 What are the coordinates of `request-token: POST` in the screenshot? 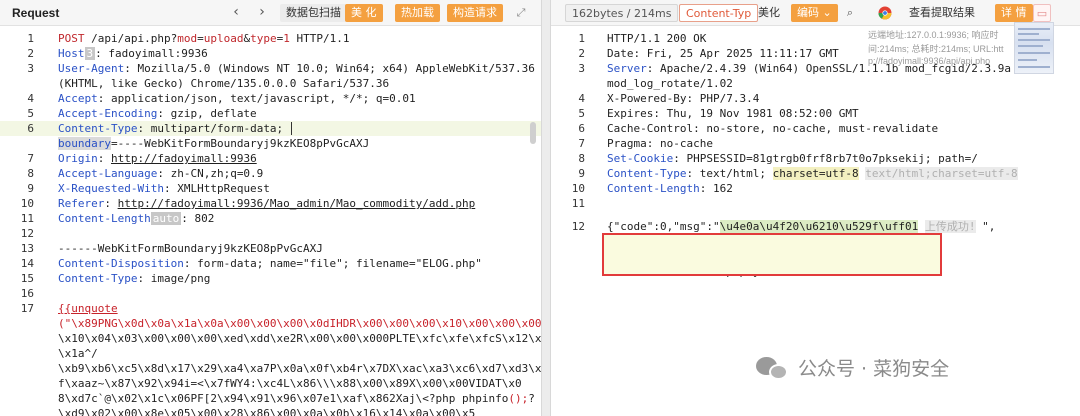 It's located at (71, 38).